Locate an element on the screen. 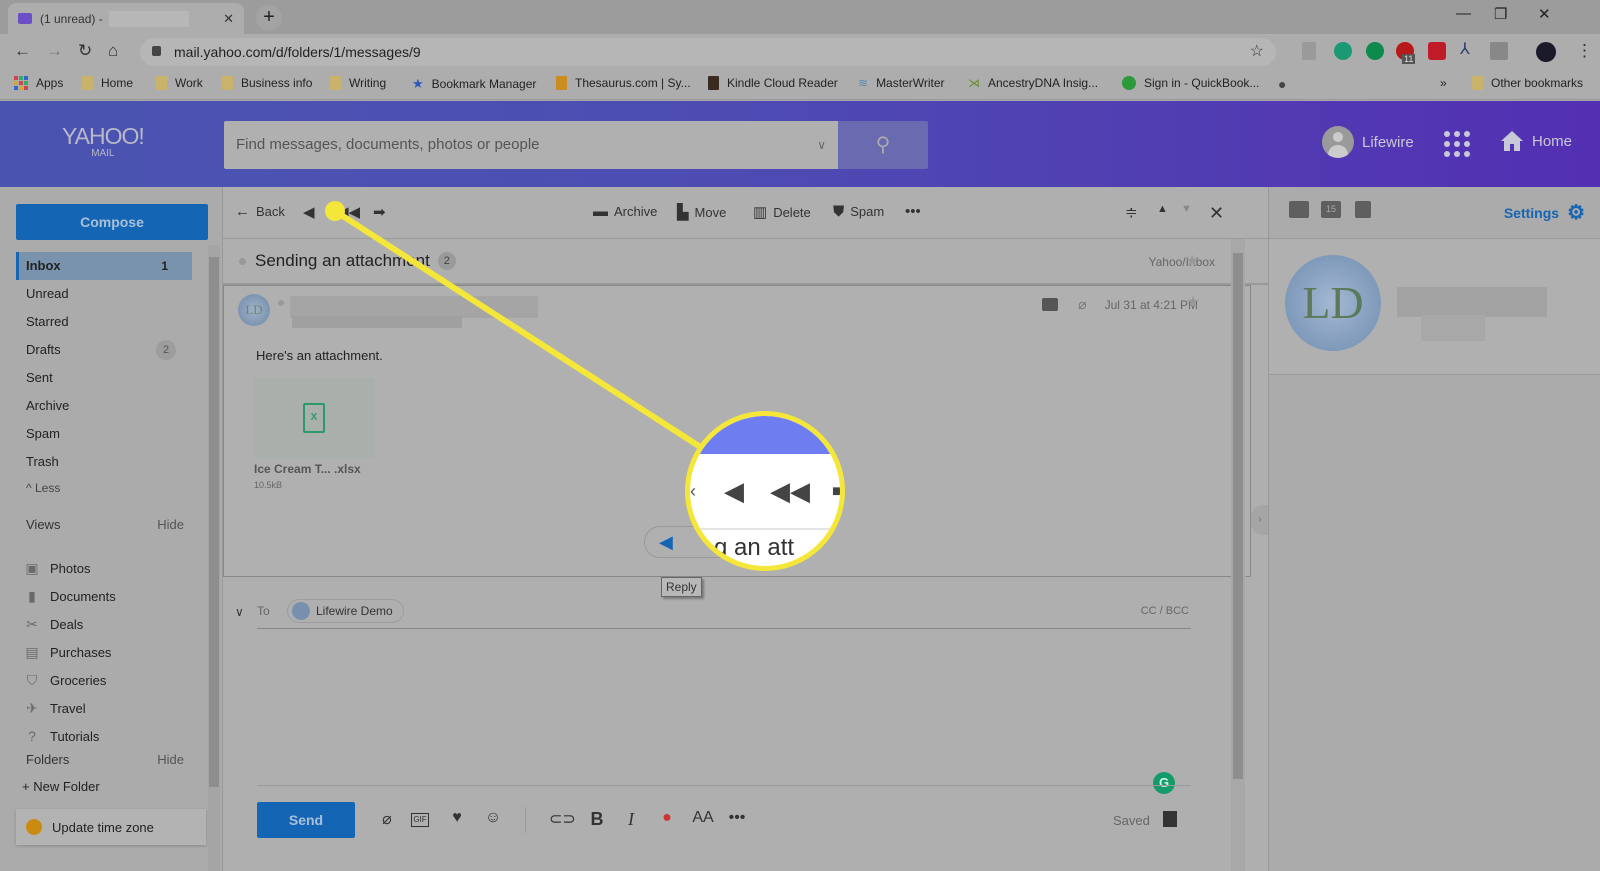  send-button: Send is located at coordinates (306, 820).